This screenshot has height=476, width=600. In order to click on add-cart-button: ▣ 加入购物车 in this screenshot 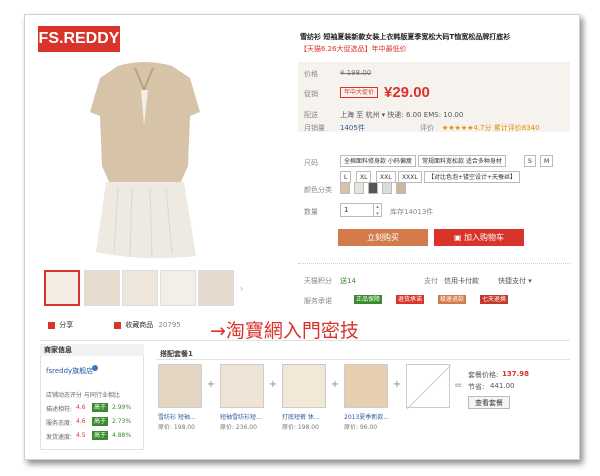, I will do `click(479, 237)`.